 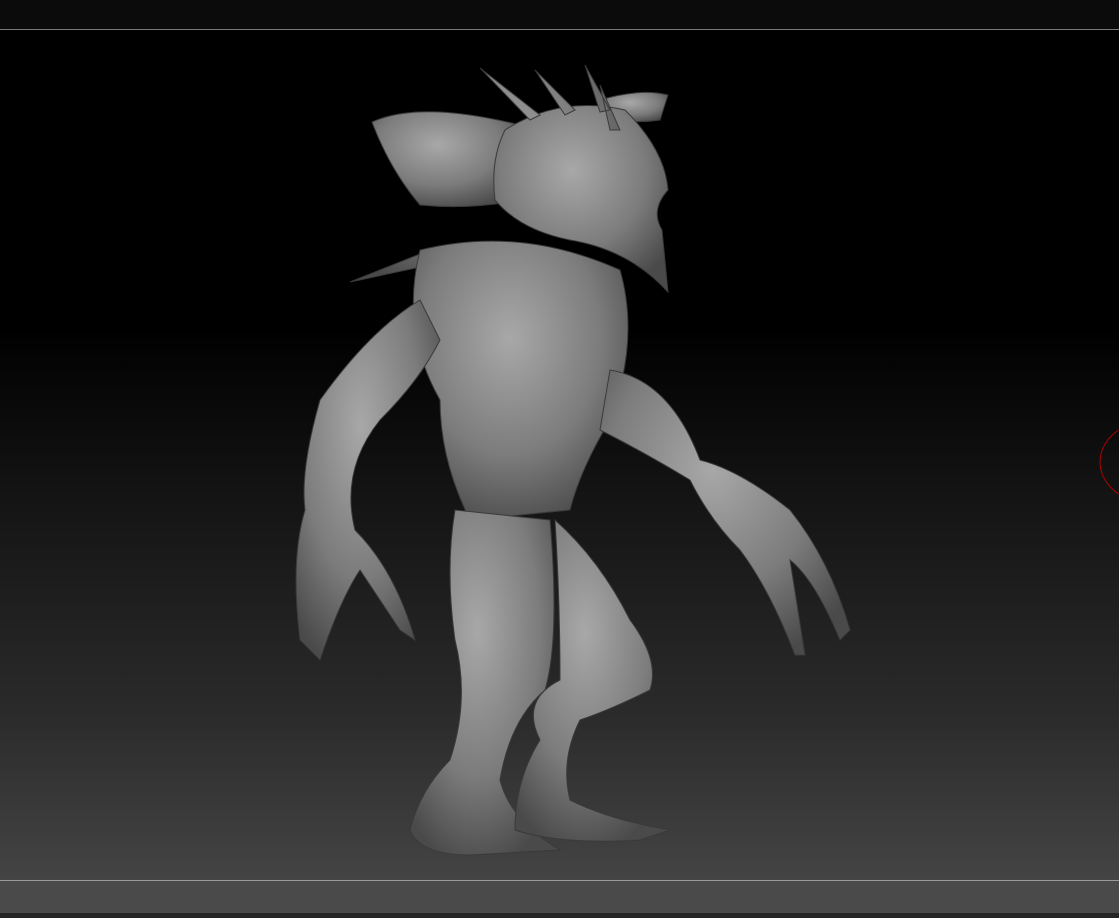 What do you see at coordinates (725, 512) in the screenshot?
I see `model-right-arm` at bounding box center [725, 512].